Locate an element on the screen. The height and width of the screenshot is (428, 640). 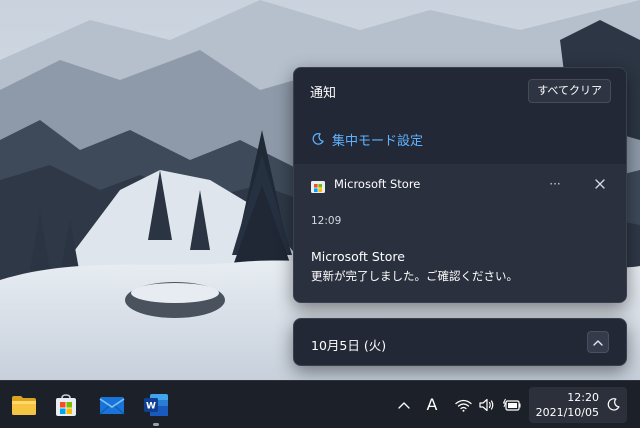
notification-time: 12:09 is located at coordinates (326, 221).